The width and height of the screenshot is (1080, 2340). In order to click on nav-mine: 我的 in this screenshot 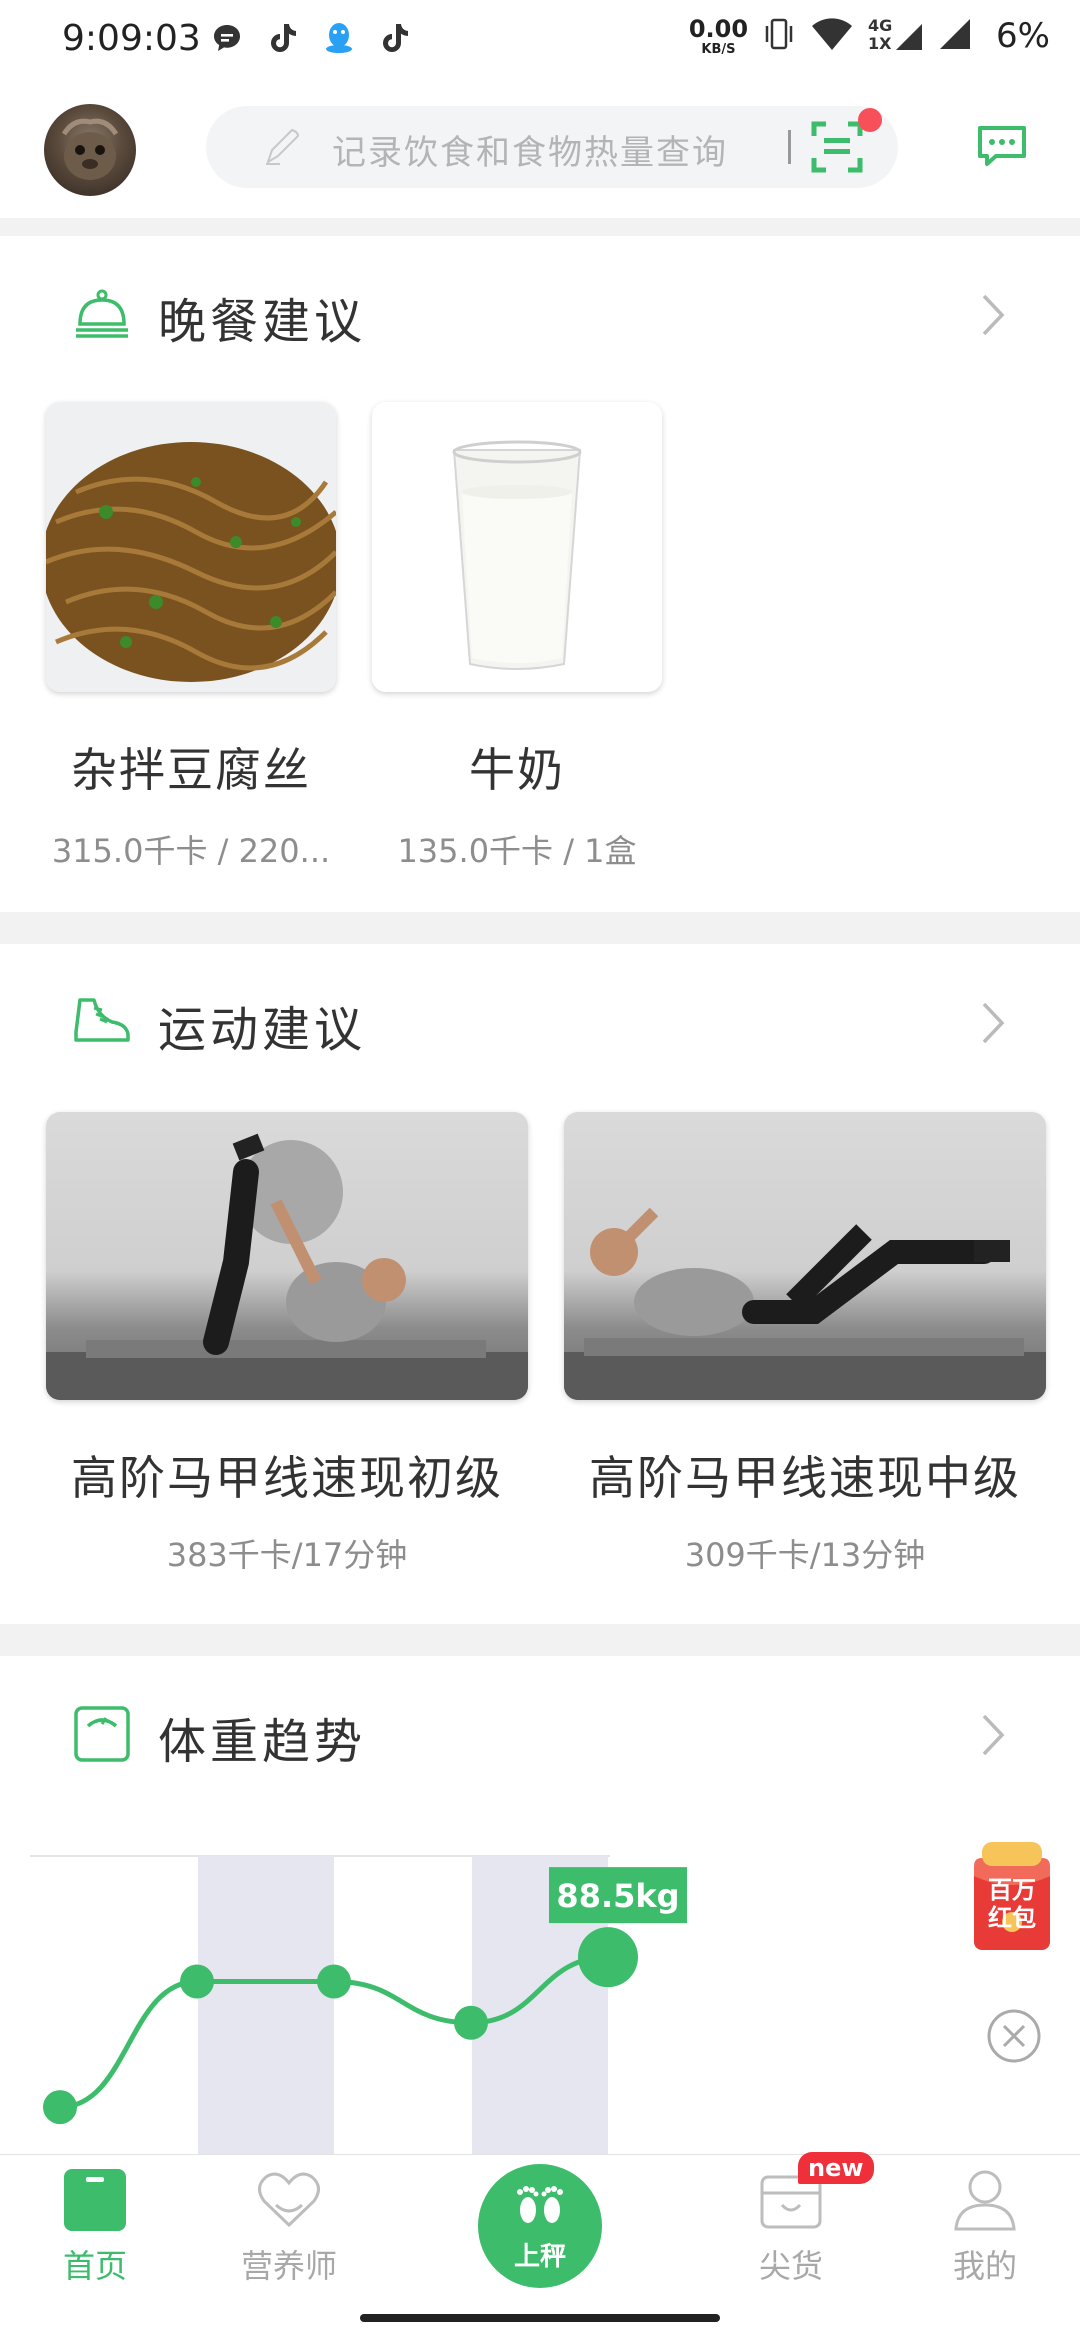, I will do `click(985, 2226)`.